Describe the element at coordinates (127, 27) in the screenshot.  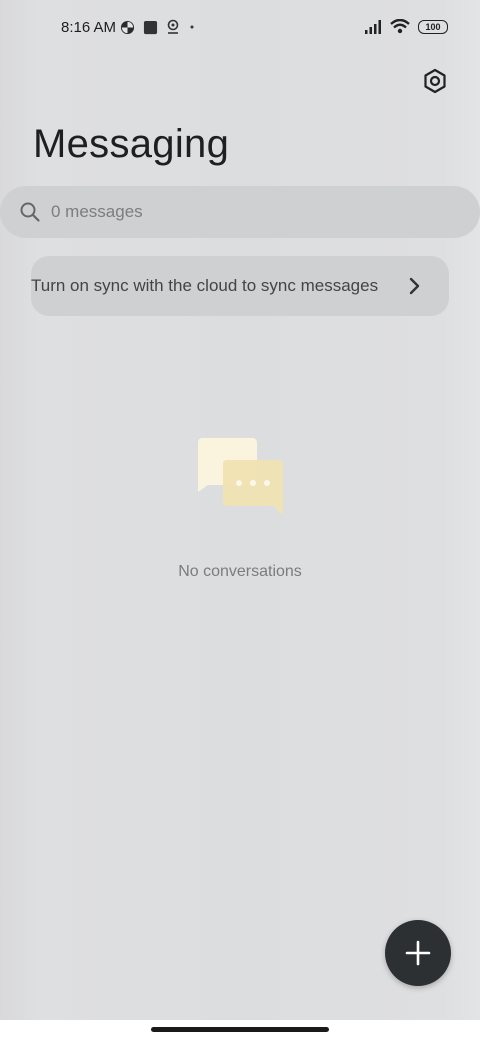
I see `pinwheel-icon` at that location.